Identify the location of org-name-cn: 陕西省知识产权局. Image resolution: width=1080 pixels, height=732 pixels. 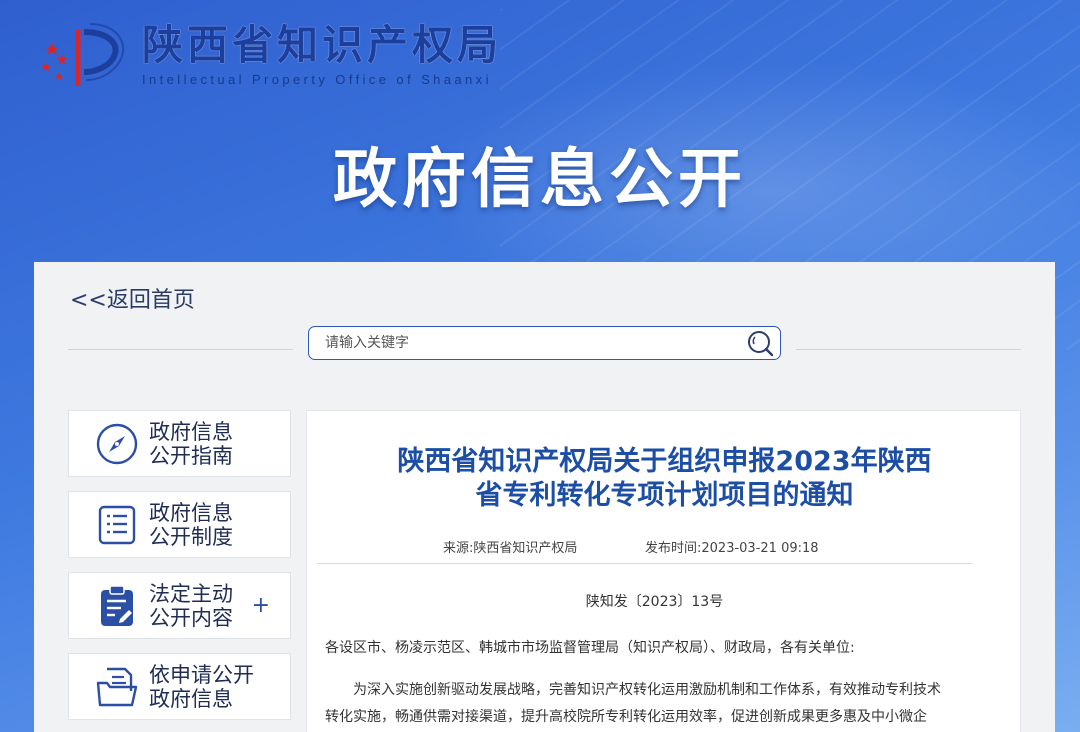
(322, 45).